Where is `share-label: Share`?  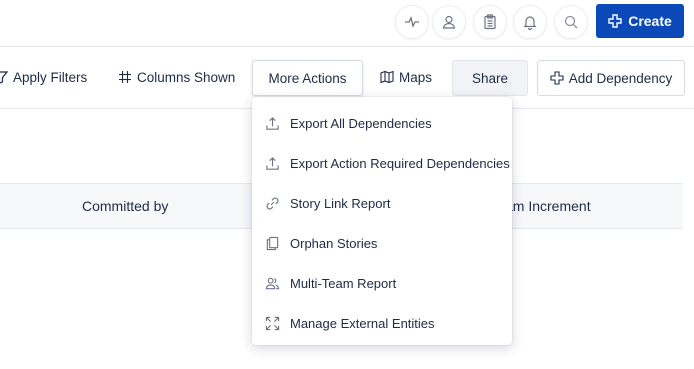 share-label: Share is located at coordinates (490, 78).